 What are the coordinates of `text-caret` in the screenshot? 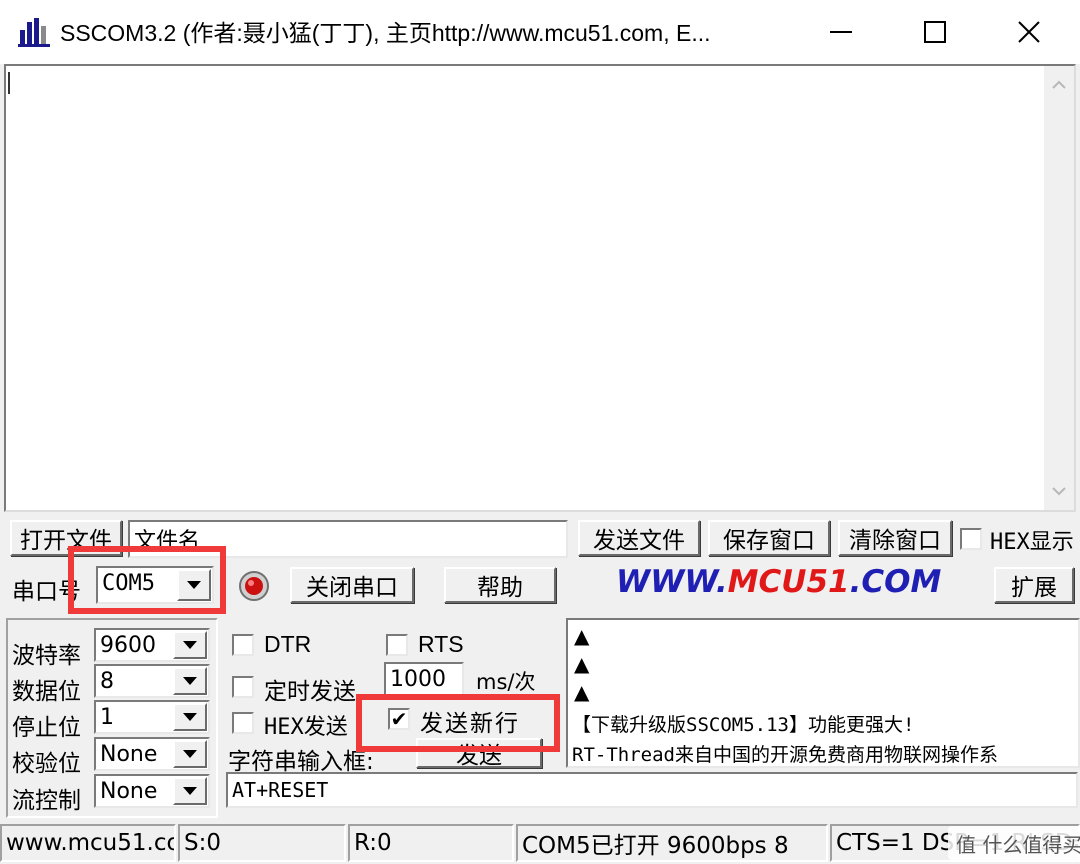 It's located at (9, 83).